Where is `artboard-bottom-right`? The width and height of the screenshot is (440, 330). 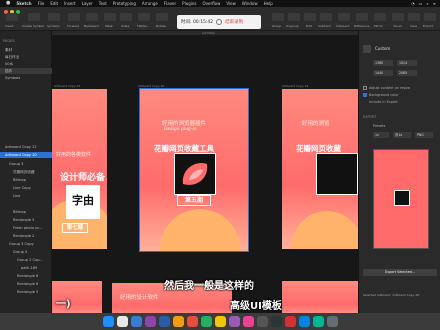
artboard-bottom-right is located at coordinates (320, 297).